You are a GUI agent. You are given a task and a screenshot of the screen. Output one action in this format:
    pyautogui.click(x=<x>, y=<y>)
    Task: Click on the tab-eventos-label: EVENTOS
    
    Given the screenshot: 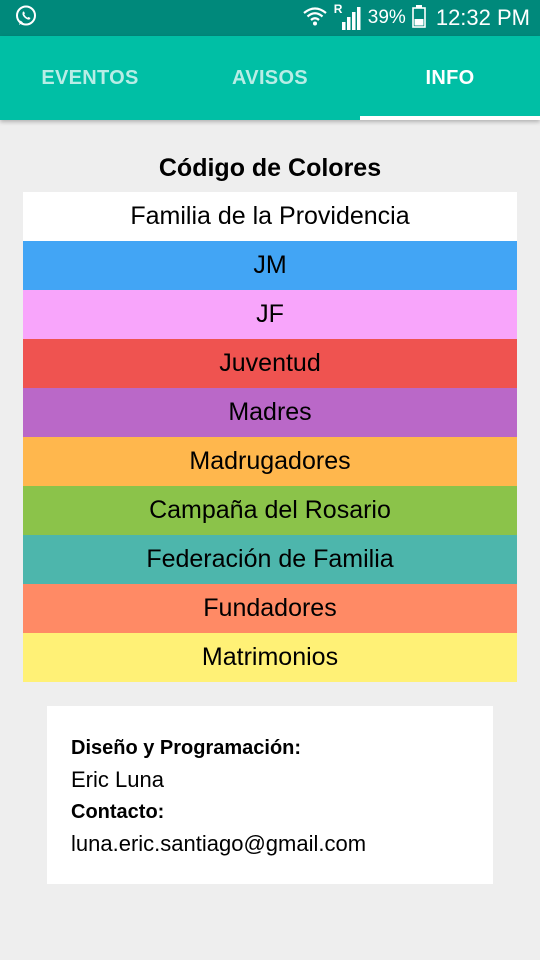 What is the action you would take?
    pyautogui.click(x=90, y=77)
    